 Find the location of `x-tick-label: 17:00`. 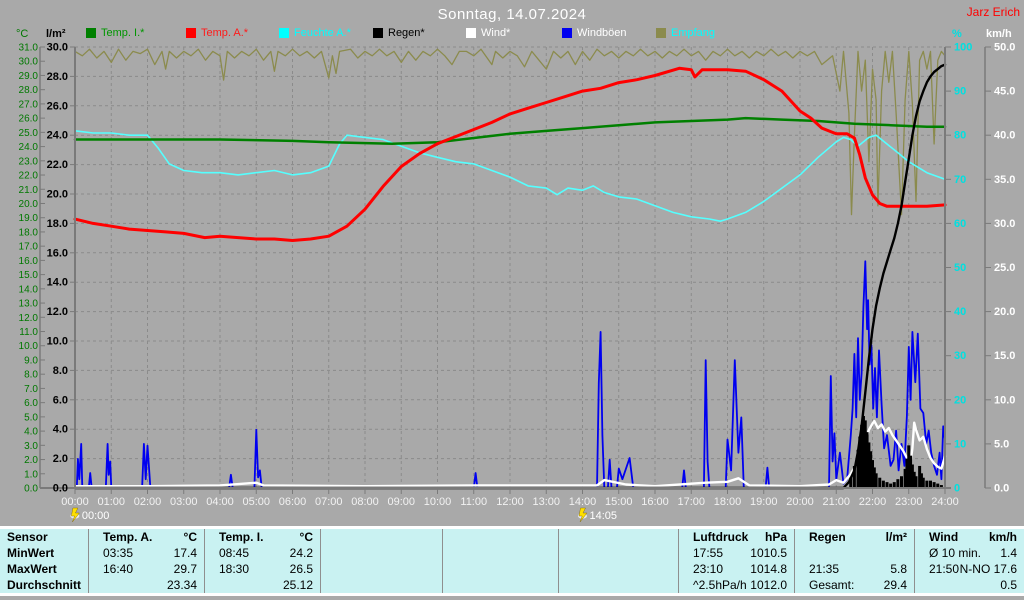

x-tick-label: 17:00 is located at coordinates (691, 502).